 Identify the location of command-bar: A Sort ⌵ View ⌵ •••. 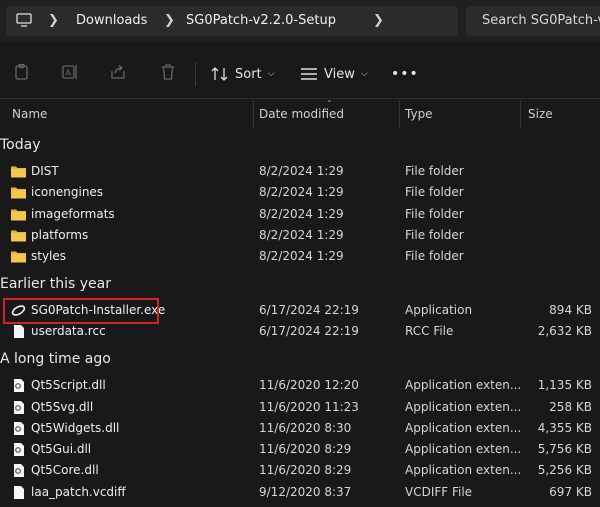
(300, 74).